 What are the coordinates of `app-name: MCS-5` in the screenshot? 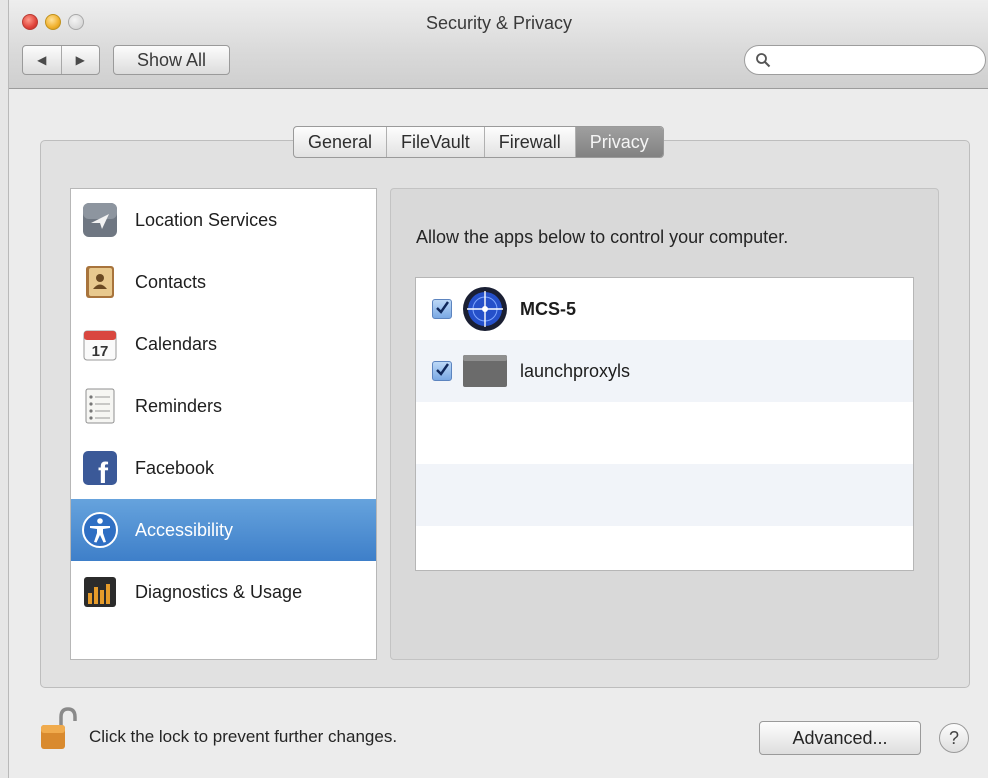 It's located at (548, 308).